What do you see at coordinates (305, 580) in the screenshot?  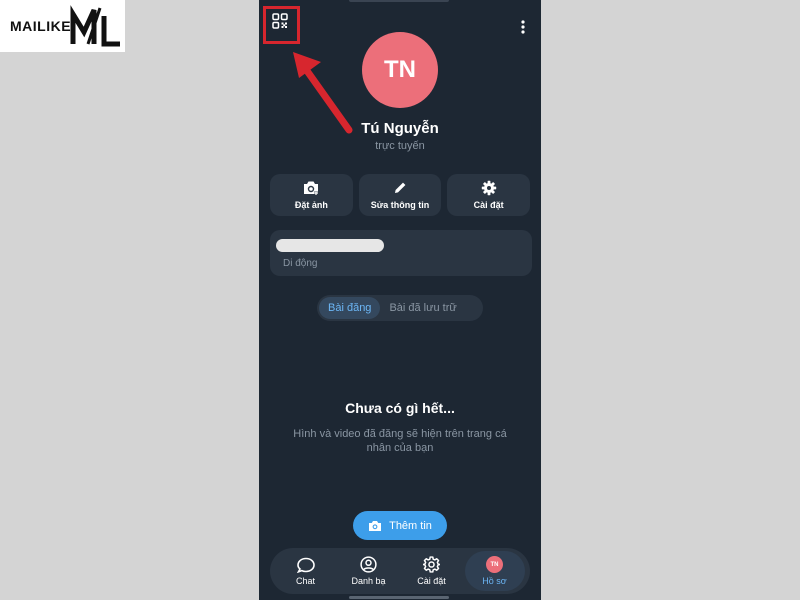 I see `nav-chat-label: Chat` at bounding box center [305, 580].